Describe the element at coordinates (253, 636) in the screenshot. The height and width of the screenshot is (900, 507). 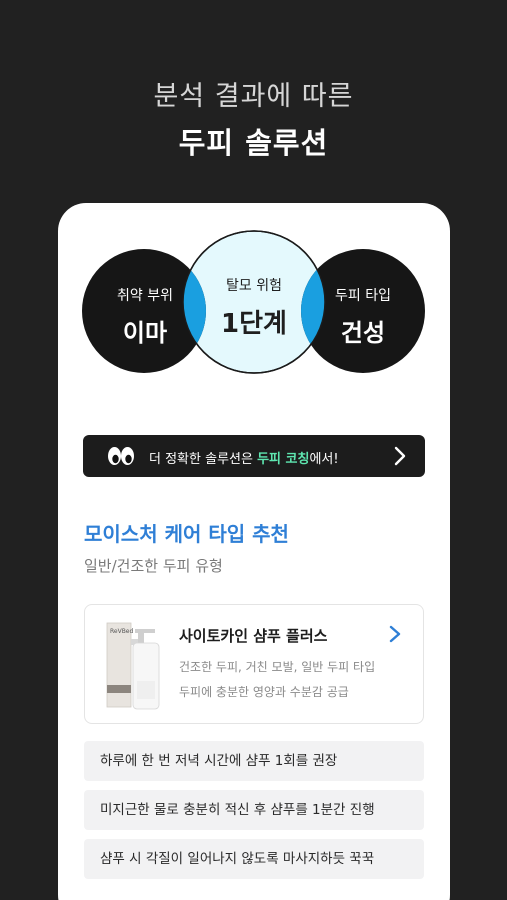
I see `product-name: 사이토카인 샴푸 플러스` at that location.